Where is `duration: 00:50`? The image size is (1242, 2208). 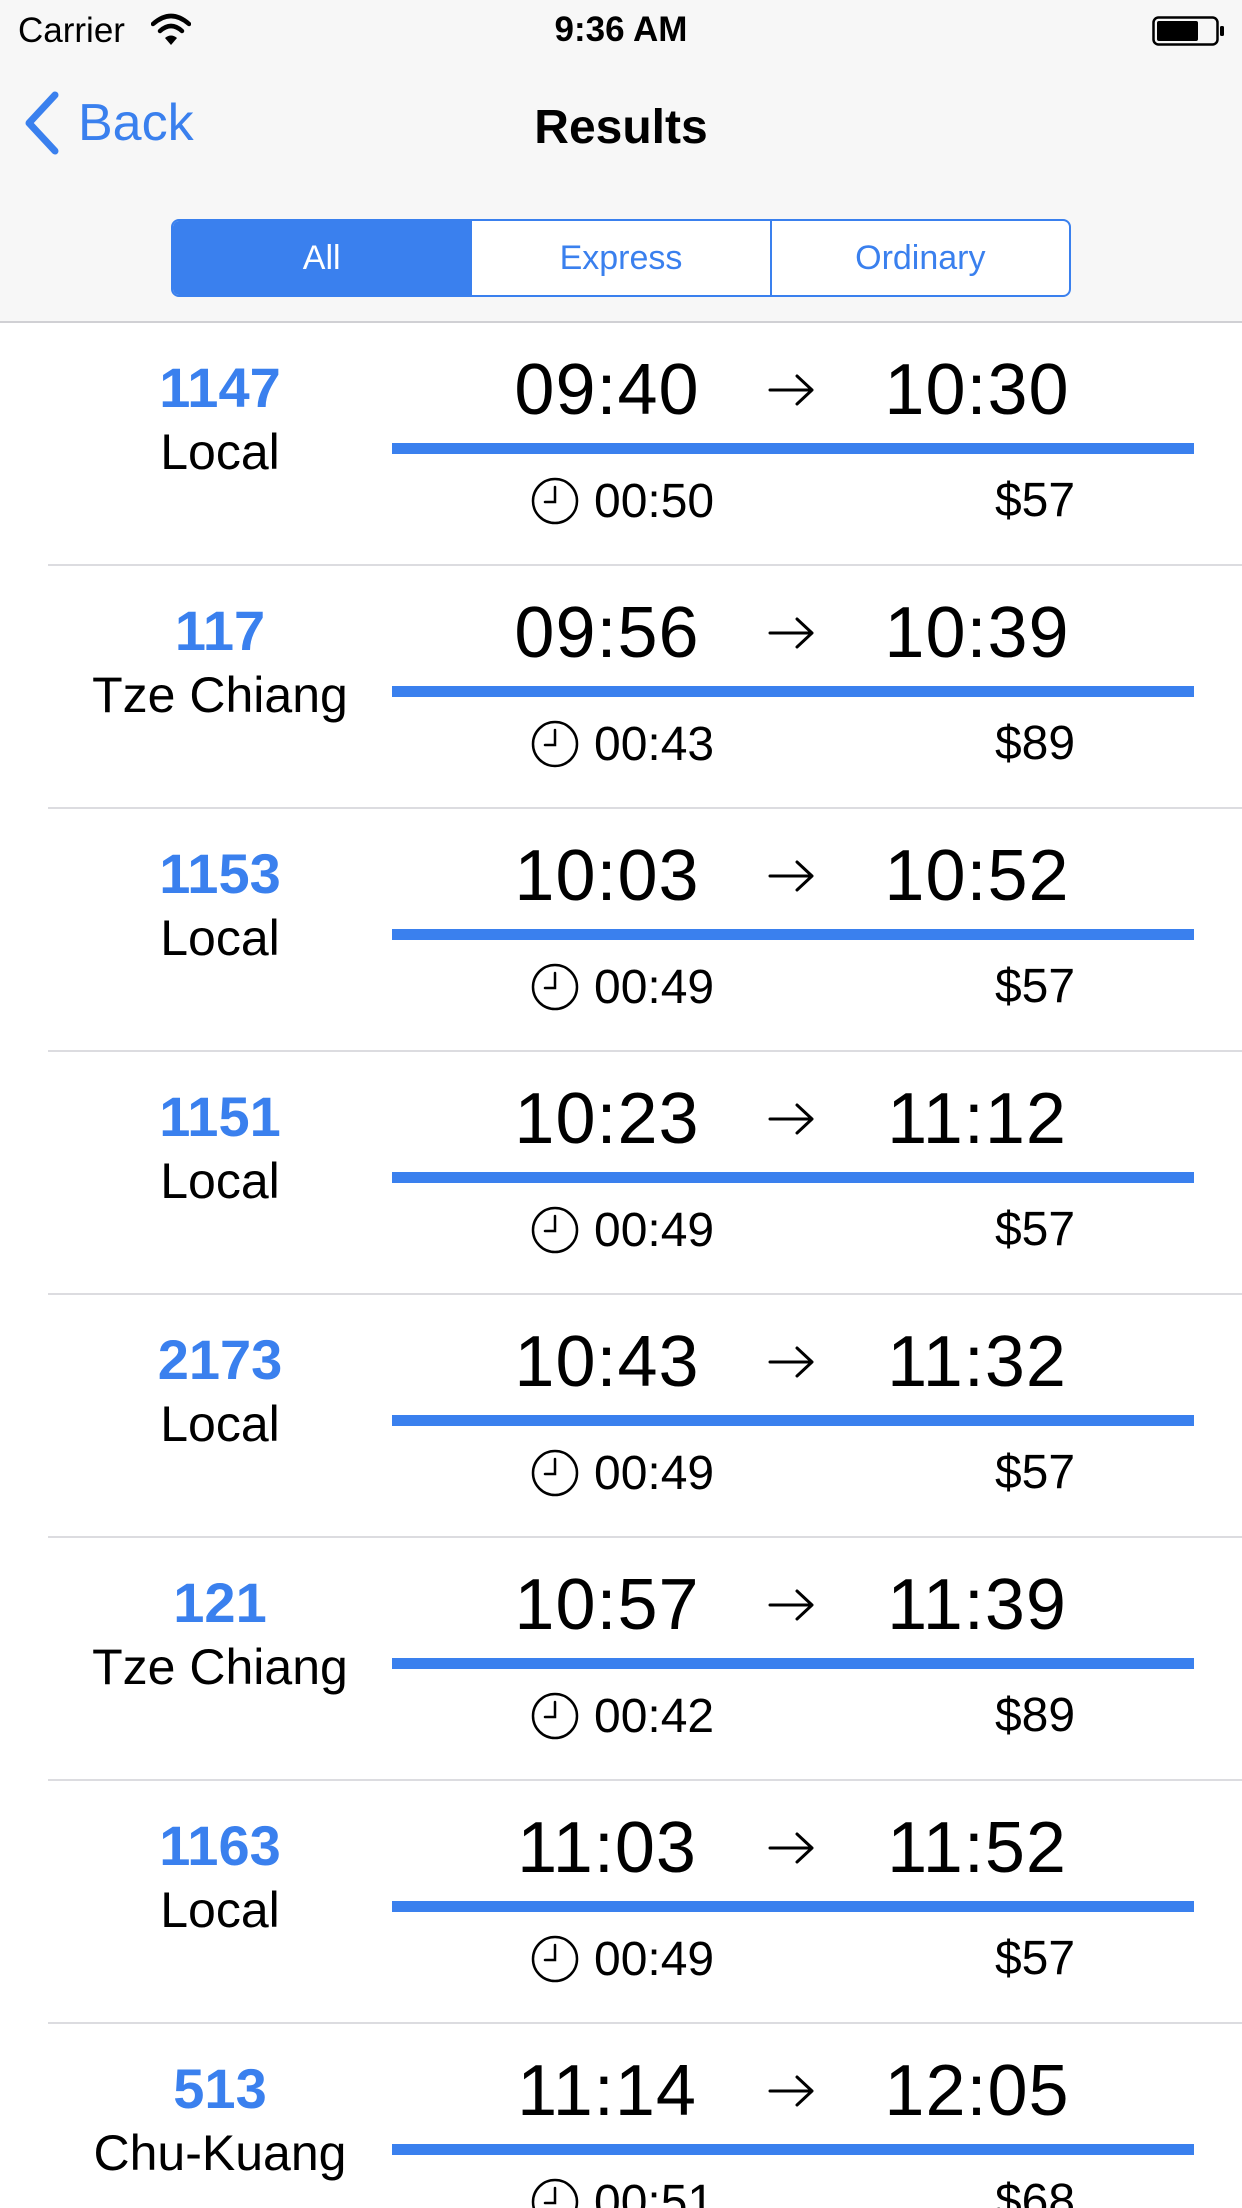 duration: 00:50 is located at coordinates (622, 501).